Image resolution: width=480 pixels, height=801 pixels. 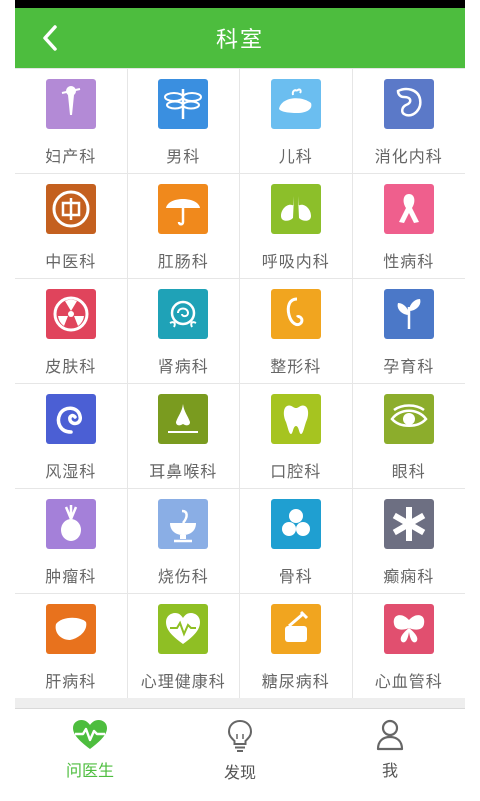 I want to click on back-button, so click(x=51, y=38).